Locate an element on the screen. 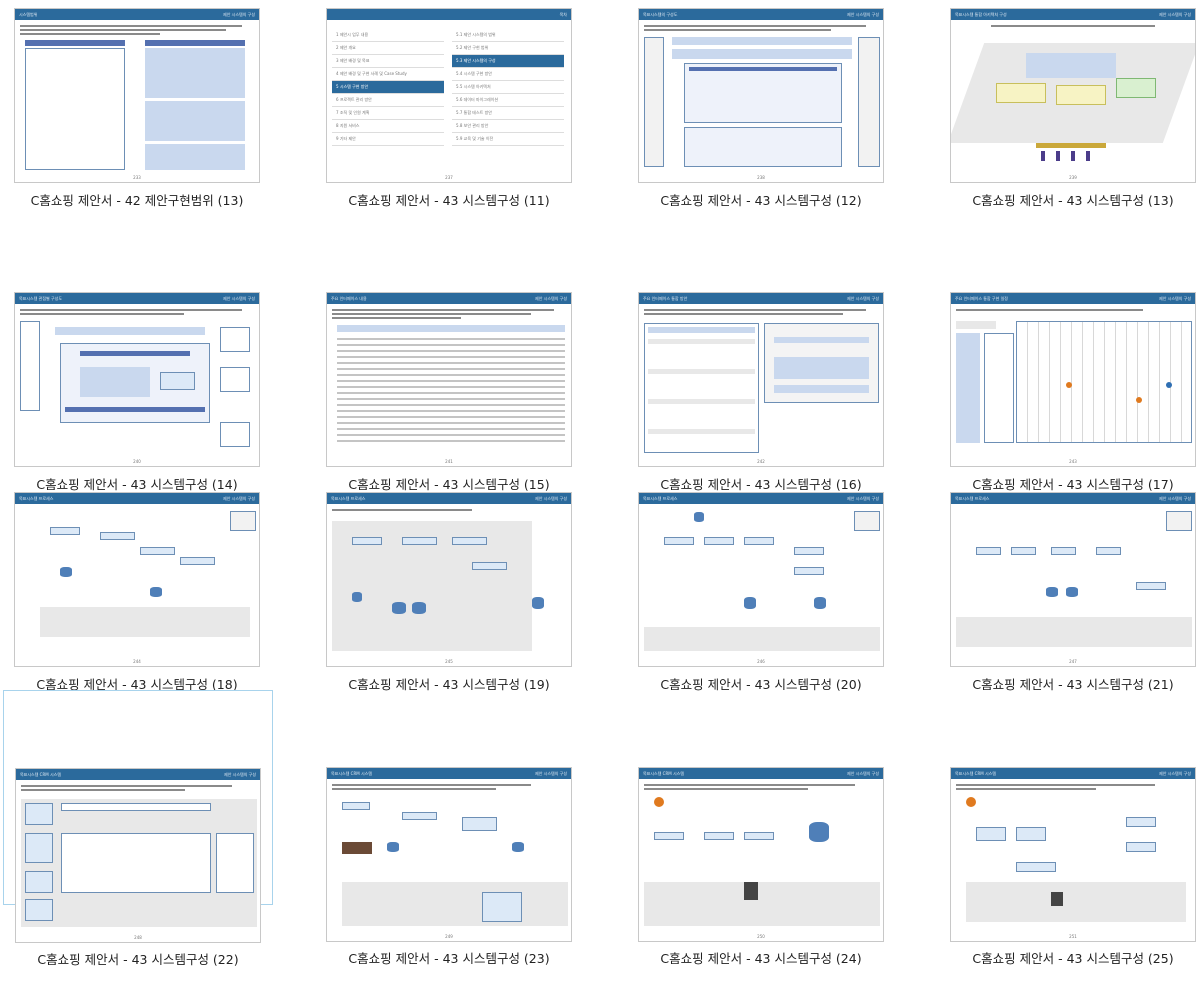 This screenshot has width=1197, height=982. slide-preview: 목표시스템 프로세스 제안 시스템의 구성 247 is located at coordinates (1073, 579).